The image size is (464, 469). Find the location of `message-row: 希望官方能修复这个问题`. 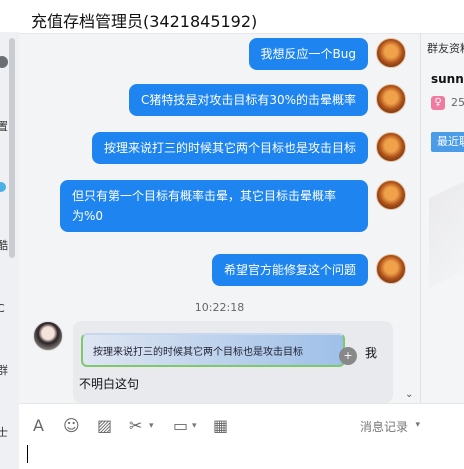

message-row: 希望官方能修复这个问题 is located at coordinates (308, 270).